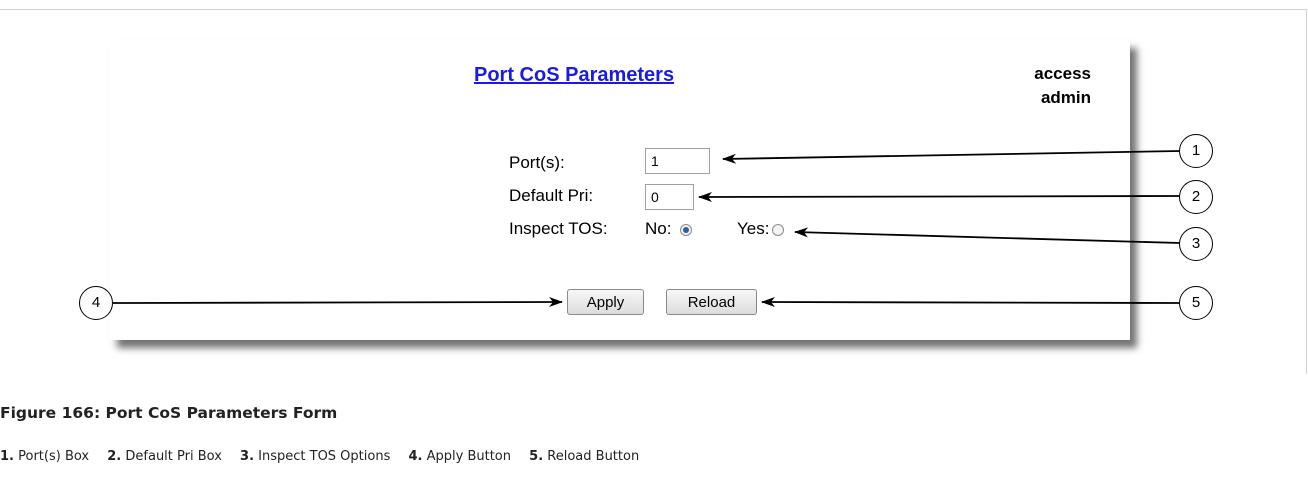 The width and height of the screenshot is (1308, 478). What do you see at coordinates (415, 456) in the screenshot?
I see `legend-number: 4.` at bounding box center [415, 456].